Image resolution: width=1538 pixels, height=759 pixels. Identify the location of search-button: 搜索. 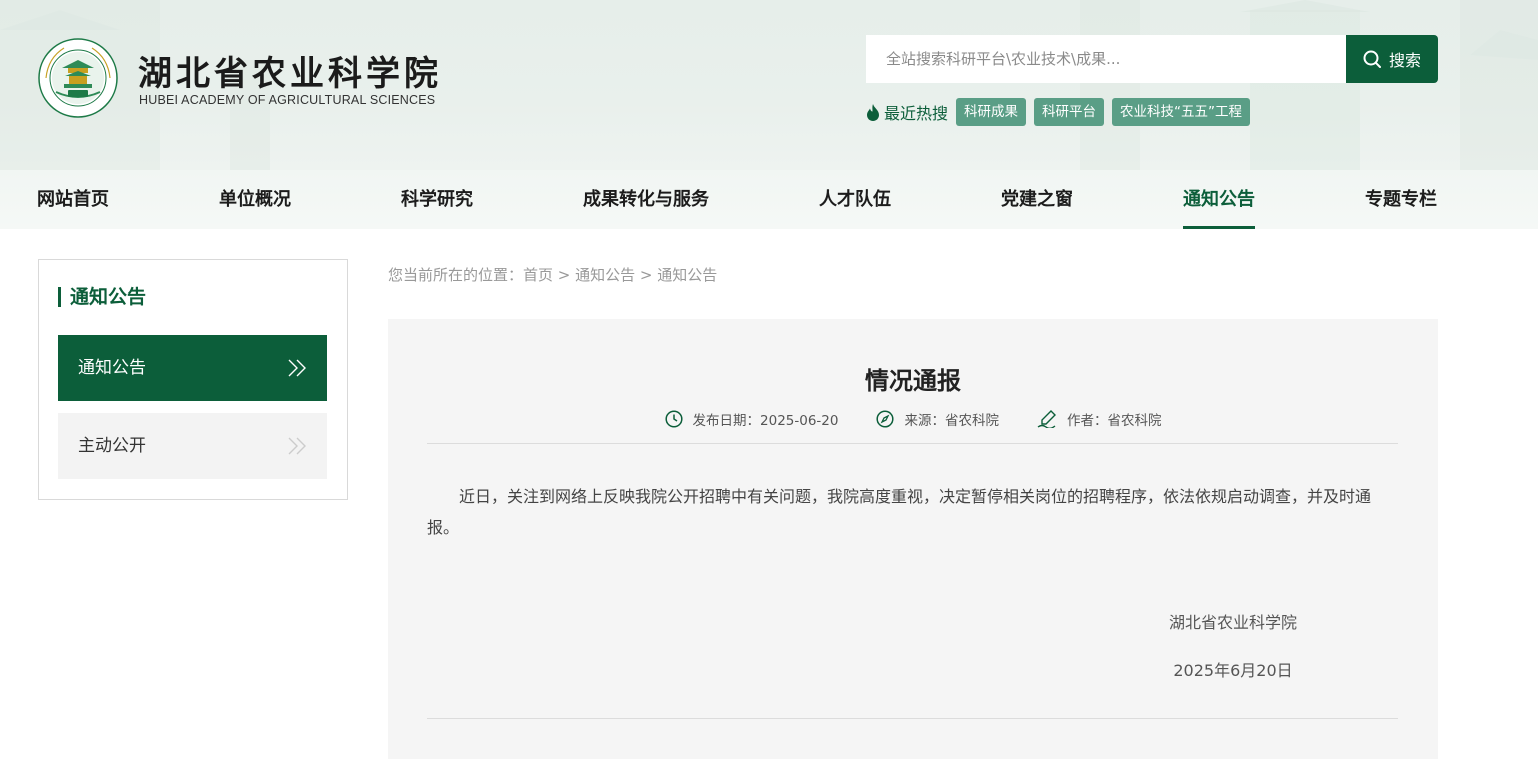
(1392, 59).